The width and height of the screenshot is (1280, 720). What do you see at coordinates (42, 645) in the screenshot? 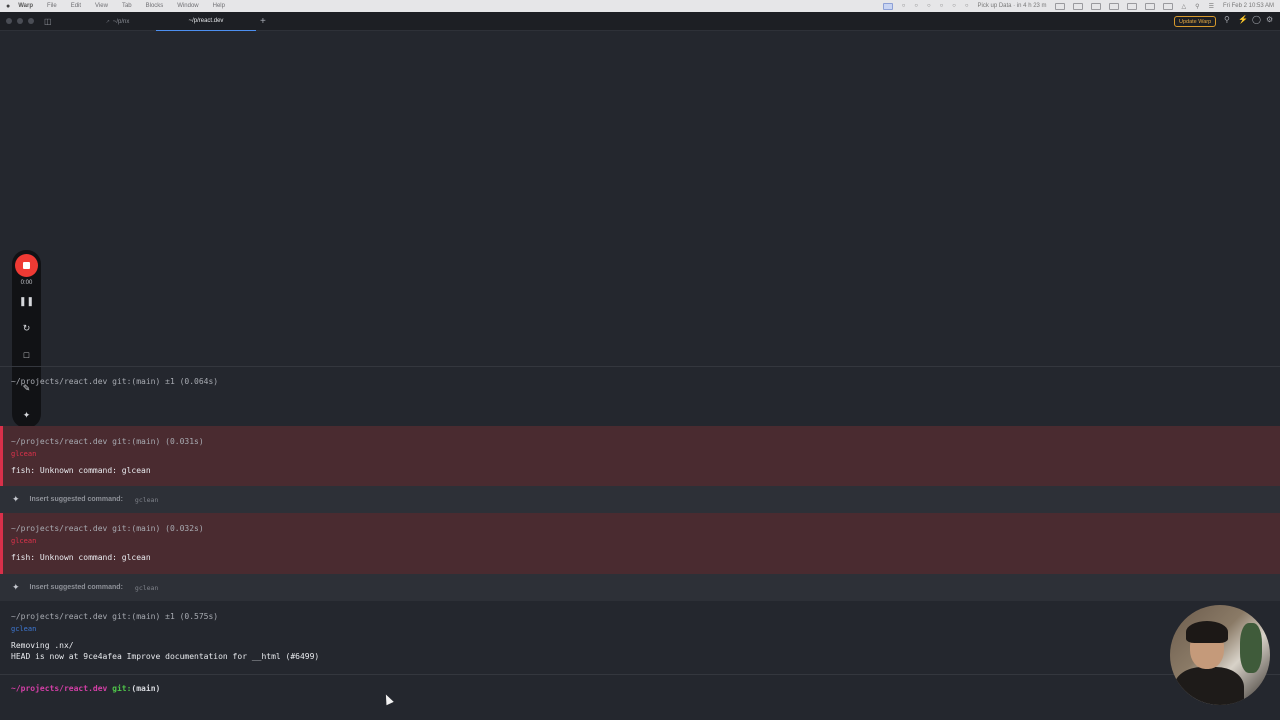
I see `block-output: Removing .nx/` at bounding box center [42, 645].